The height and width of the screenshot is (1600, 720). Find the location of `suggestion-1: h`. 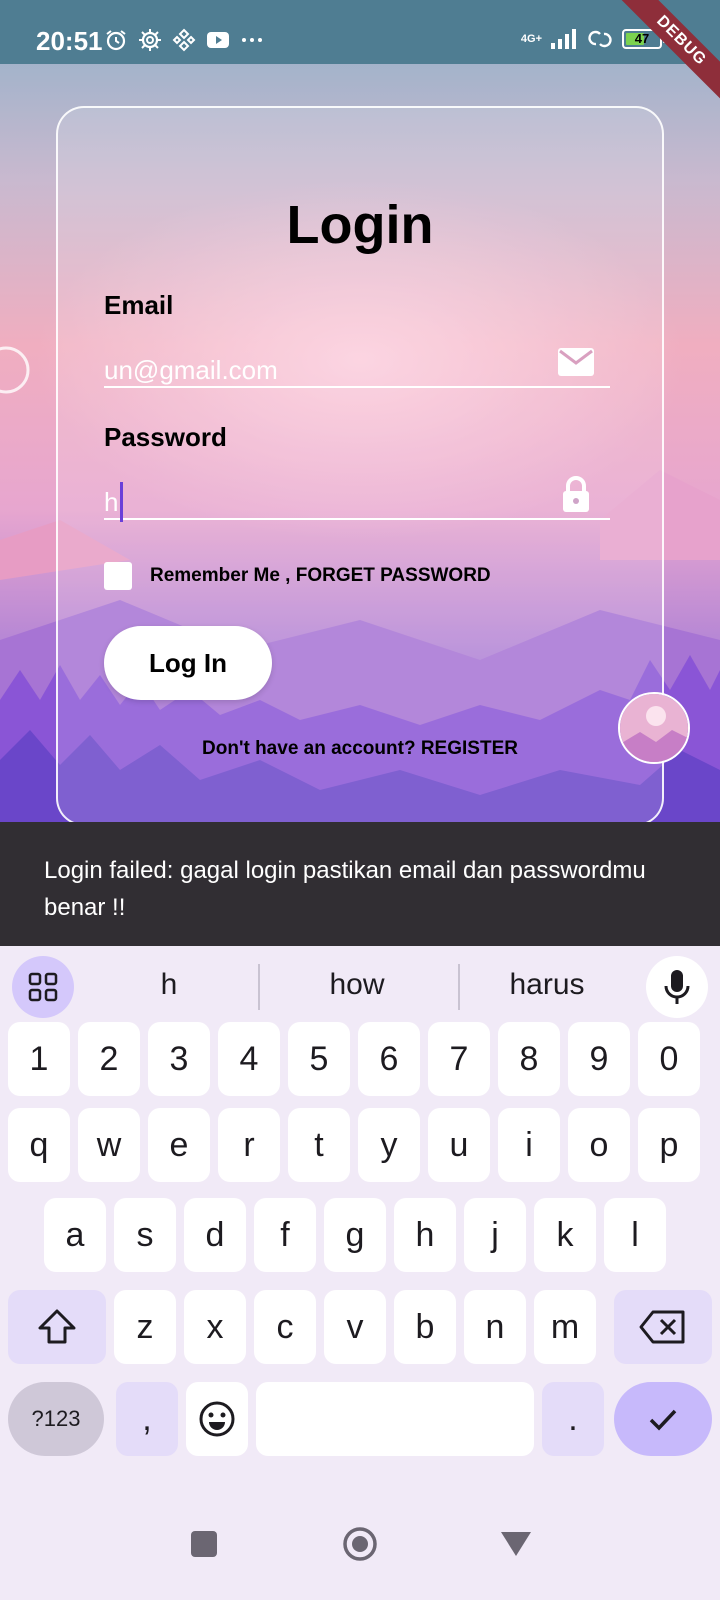

suggestion-1: h is located at coordinates (169, 985).